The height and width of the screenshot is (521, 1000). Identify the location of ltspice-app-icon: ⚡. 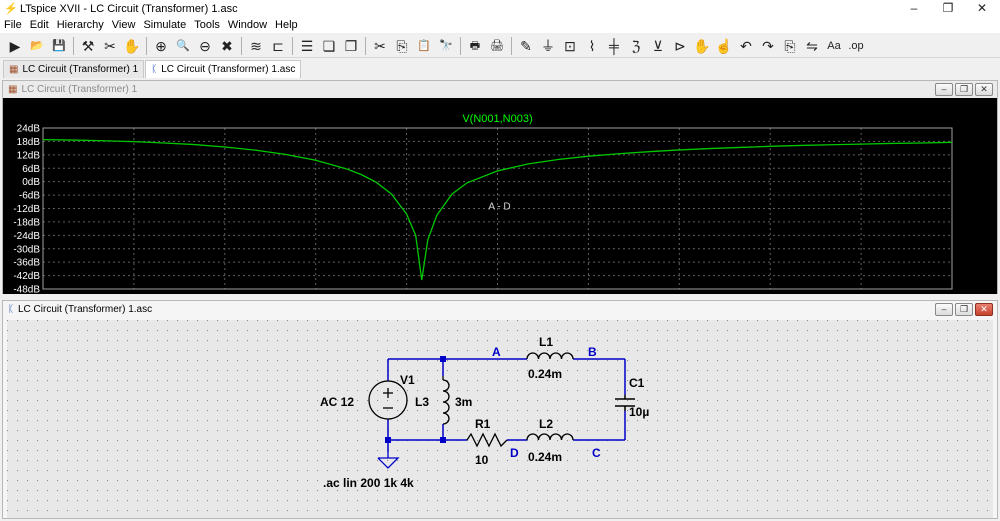
(11, 8).